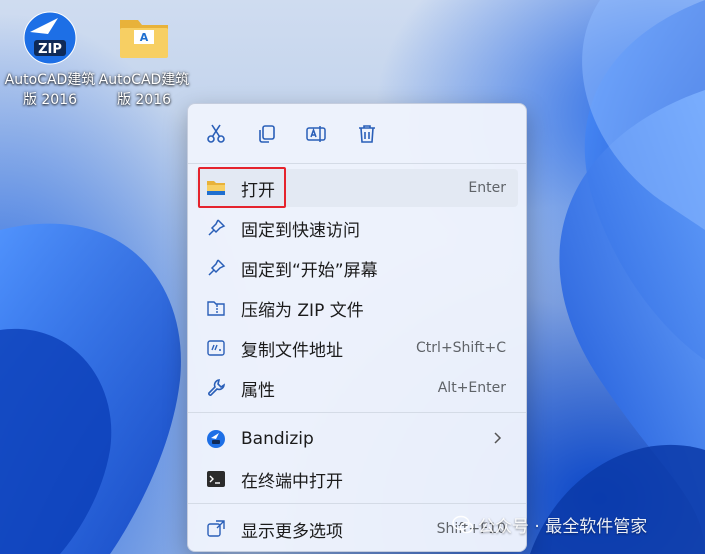  What do you see at coordinates (487, 188) in the screenshot?
I see `shortcut-label: Enter` at bounding box center [487, 188].